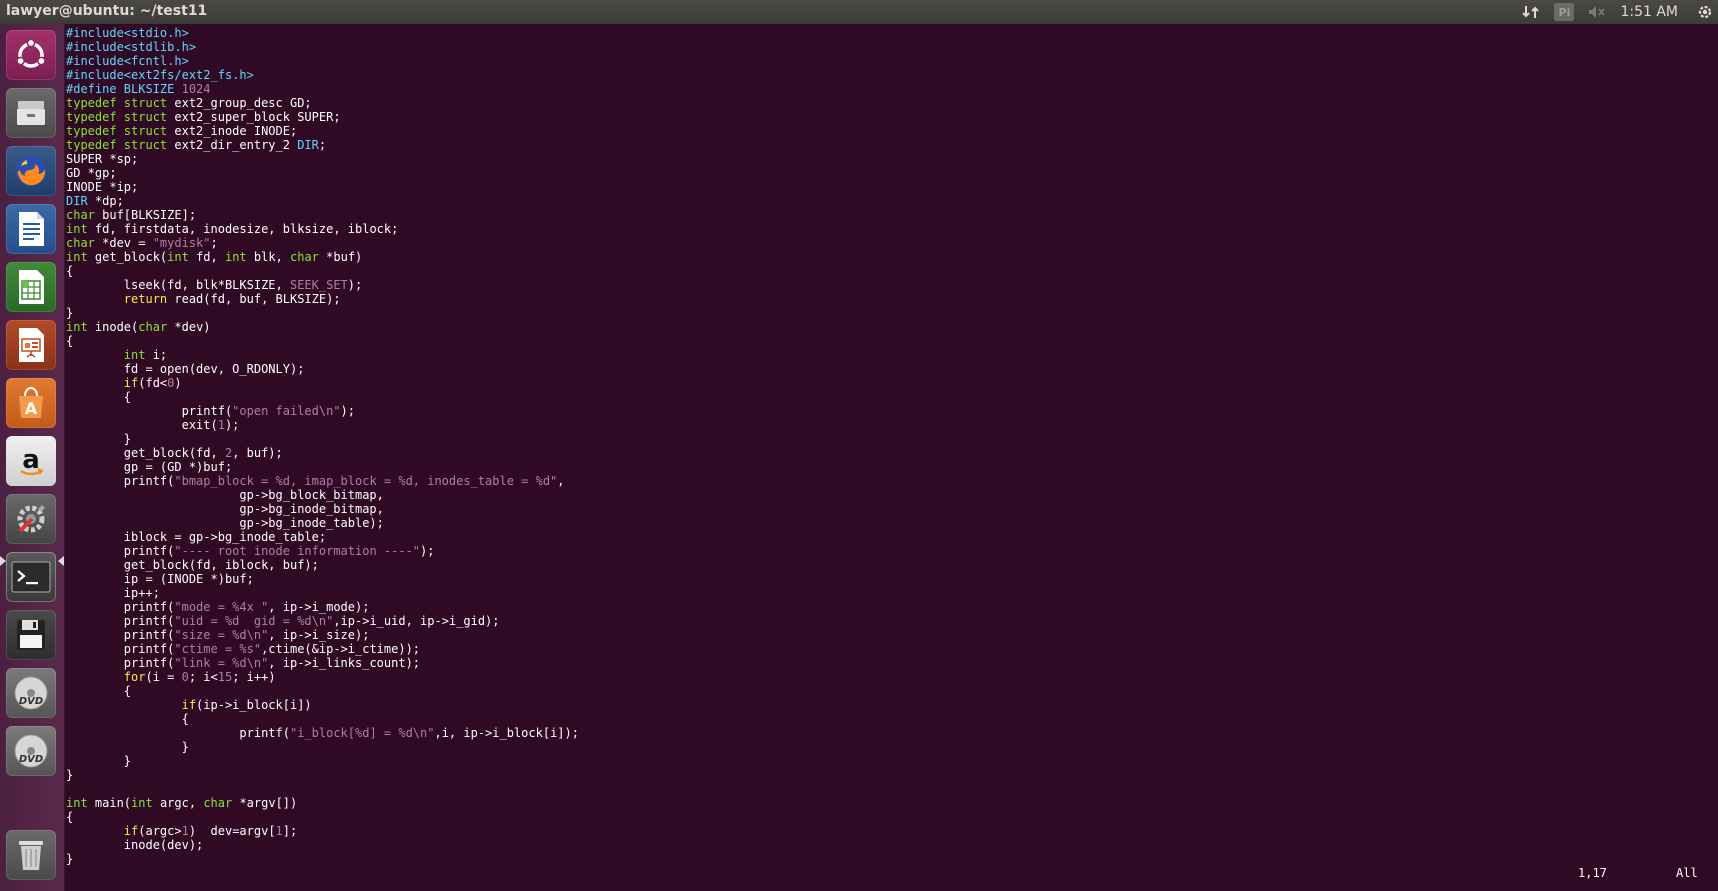  I want to click on gear-icon, so click(1705, 12).